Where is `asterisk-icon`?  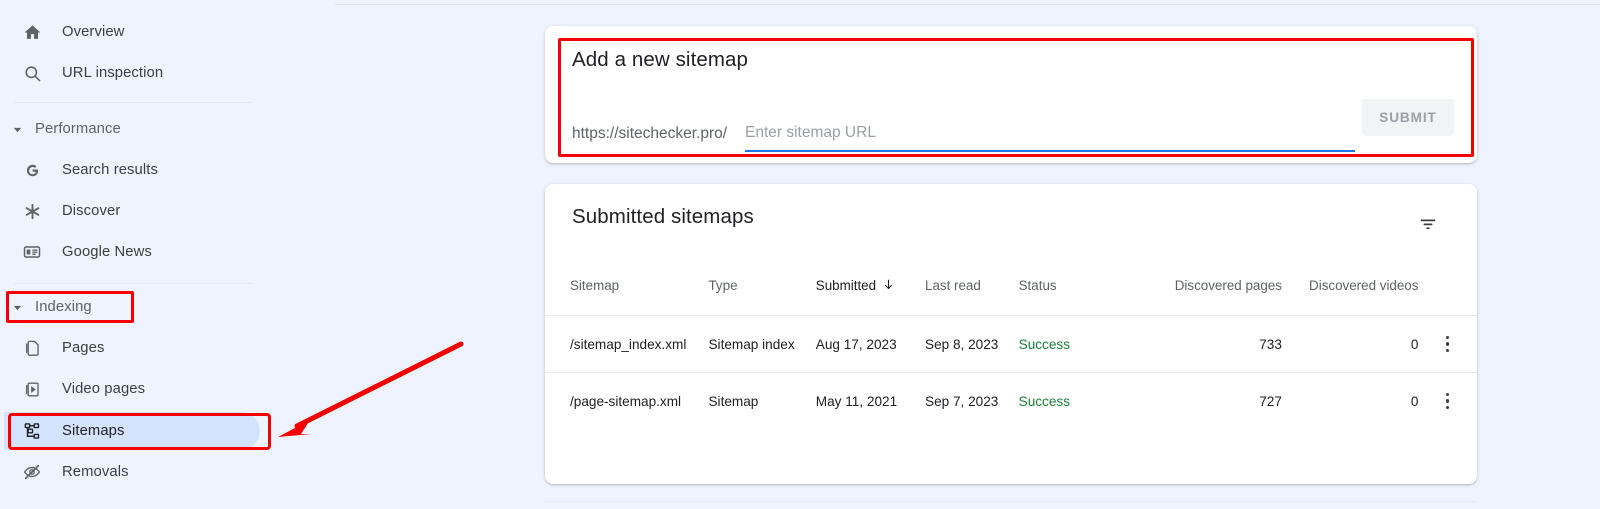
asterisk-icon is located at coordinates (32, 211).